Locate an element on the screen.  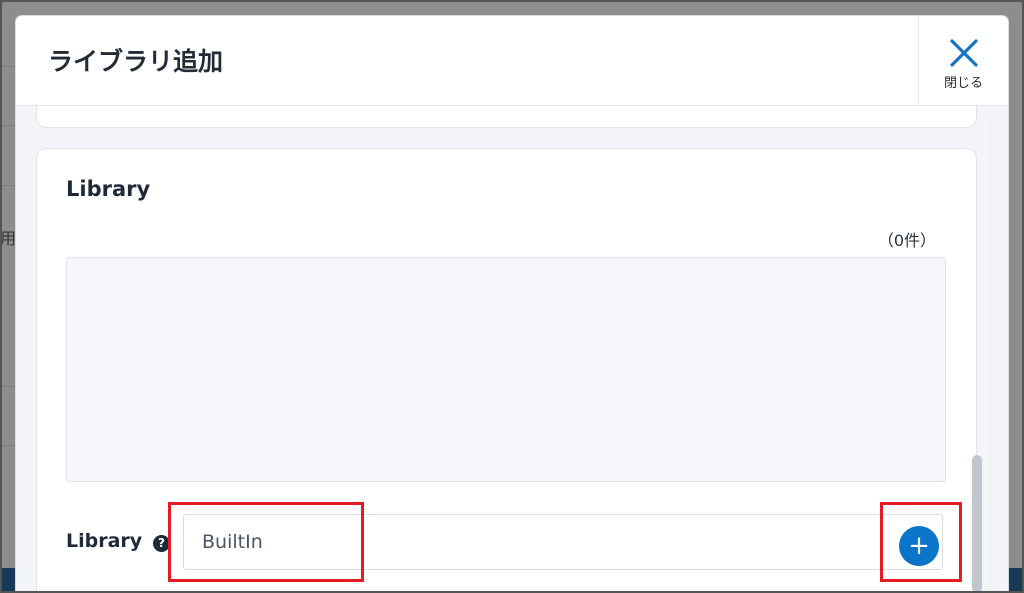
close-label: 閉じる is located at coordinates (963, 83).